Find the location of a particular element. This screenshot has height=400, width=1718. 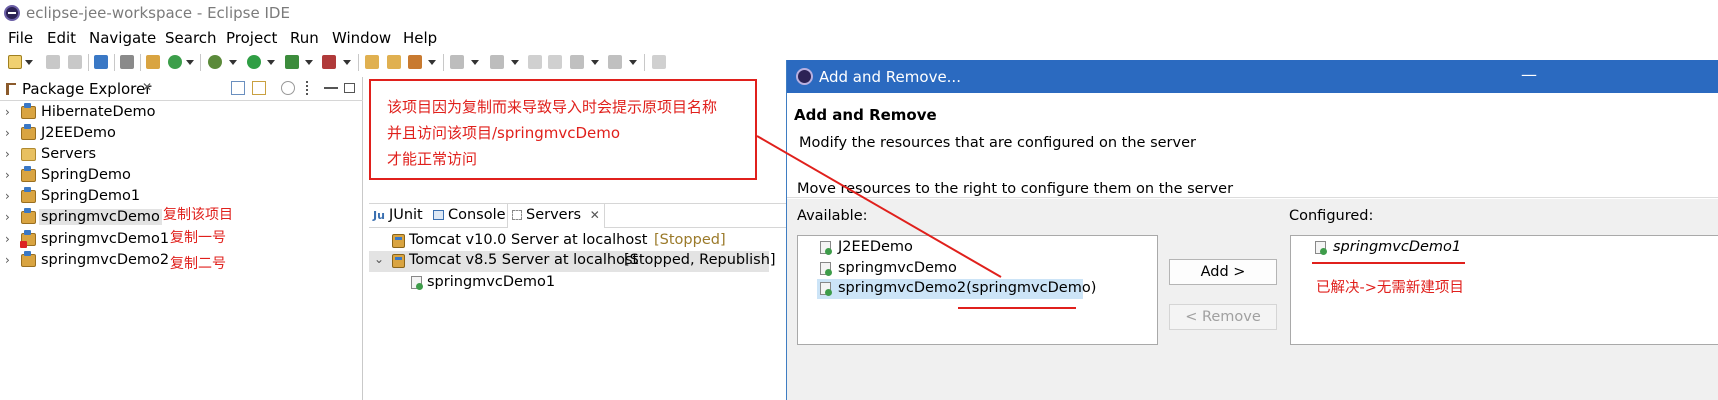

menu-file: File is located at coordinates (20, 38).